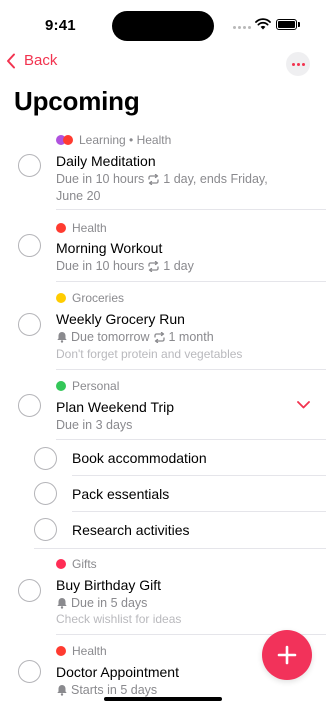 The height and width of the screenshot is (708, 326). What do you see at coordinates (293, 64) in the screenshot?
I see `ellipsis-icon` at bounding box center [293, 64].